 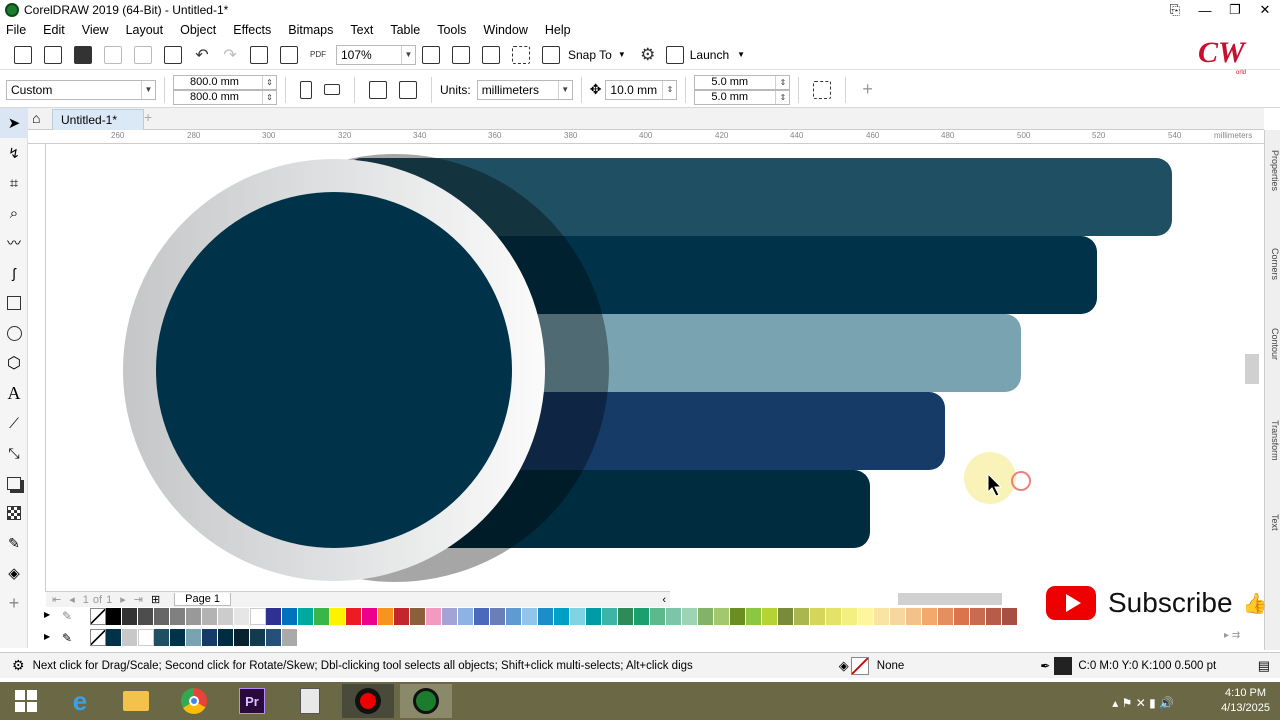 I want to click on document-color-palette, so click(x=194, y=638).